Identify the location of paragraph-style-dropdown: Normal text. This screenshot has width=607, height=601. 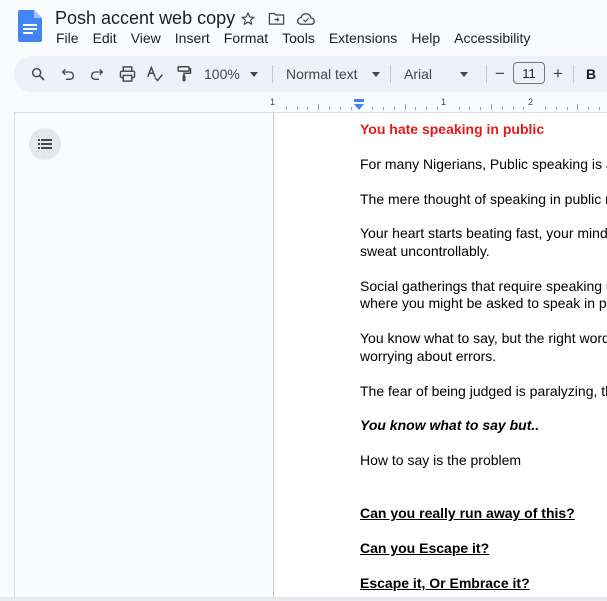
(336, 74).